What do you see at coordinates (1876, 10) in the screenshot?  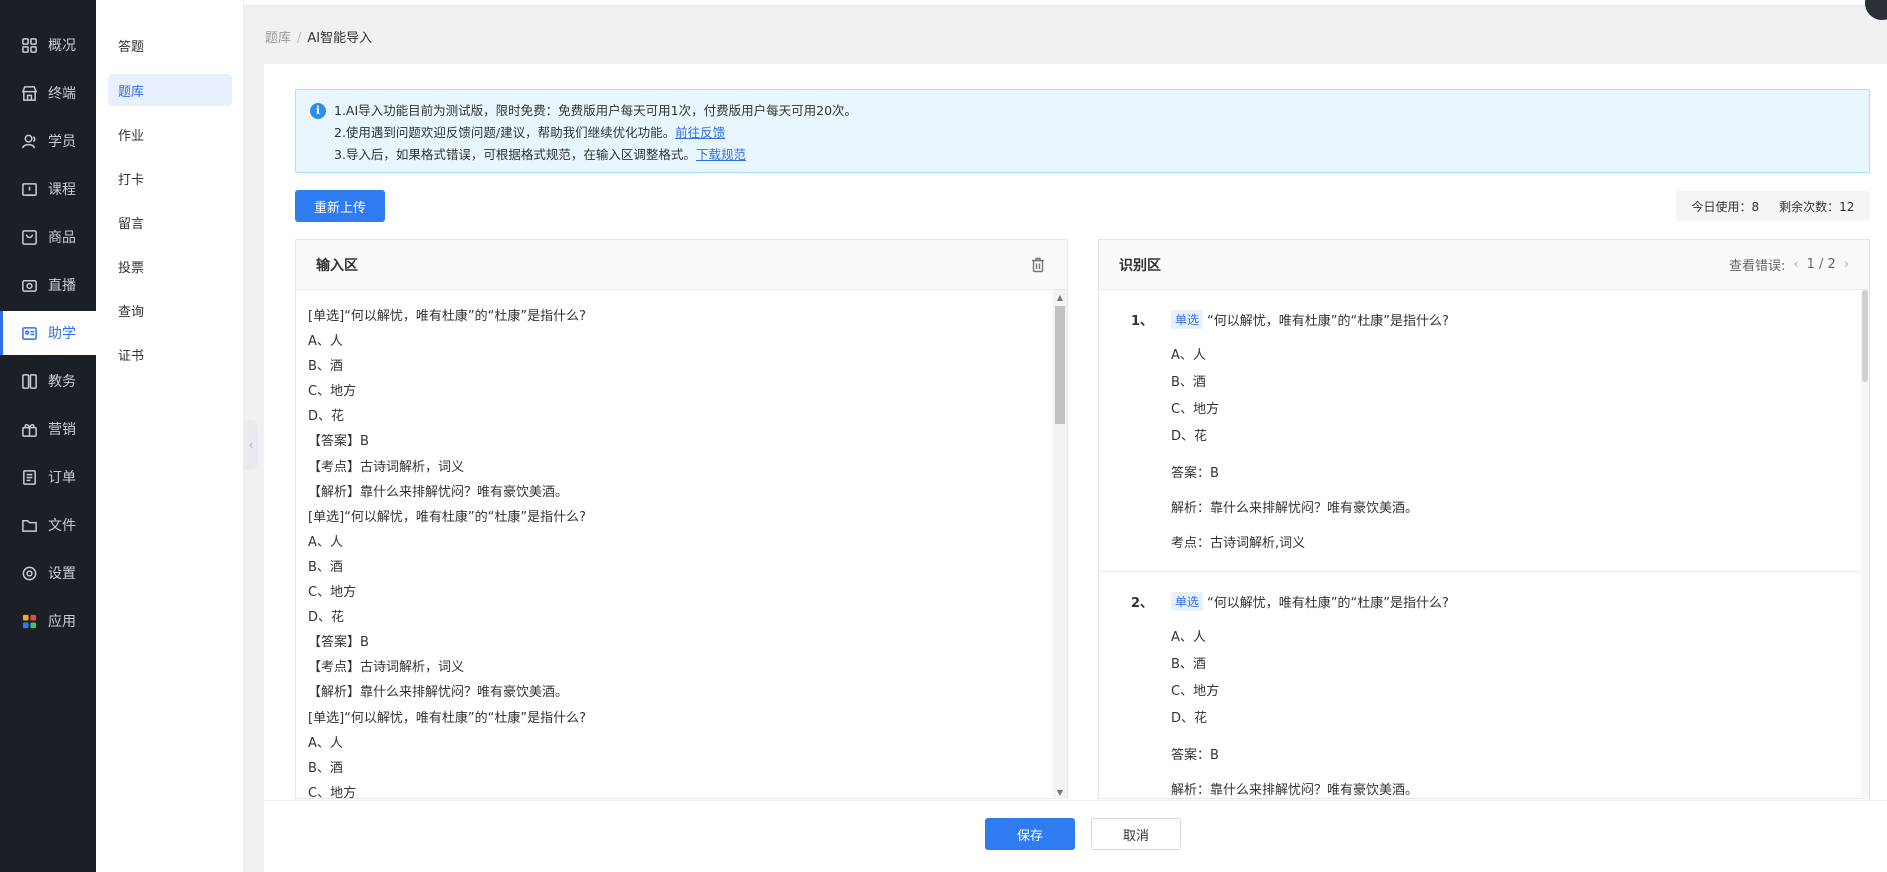 I see `avatar` at bounding box center [1876, 10].